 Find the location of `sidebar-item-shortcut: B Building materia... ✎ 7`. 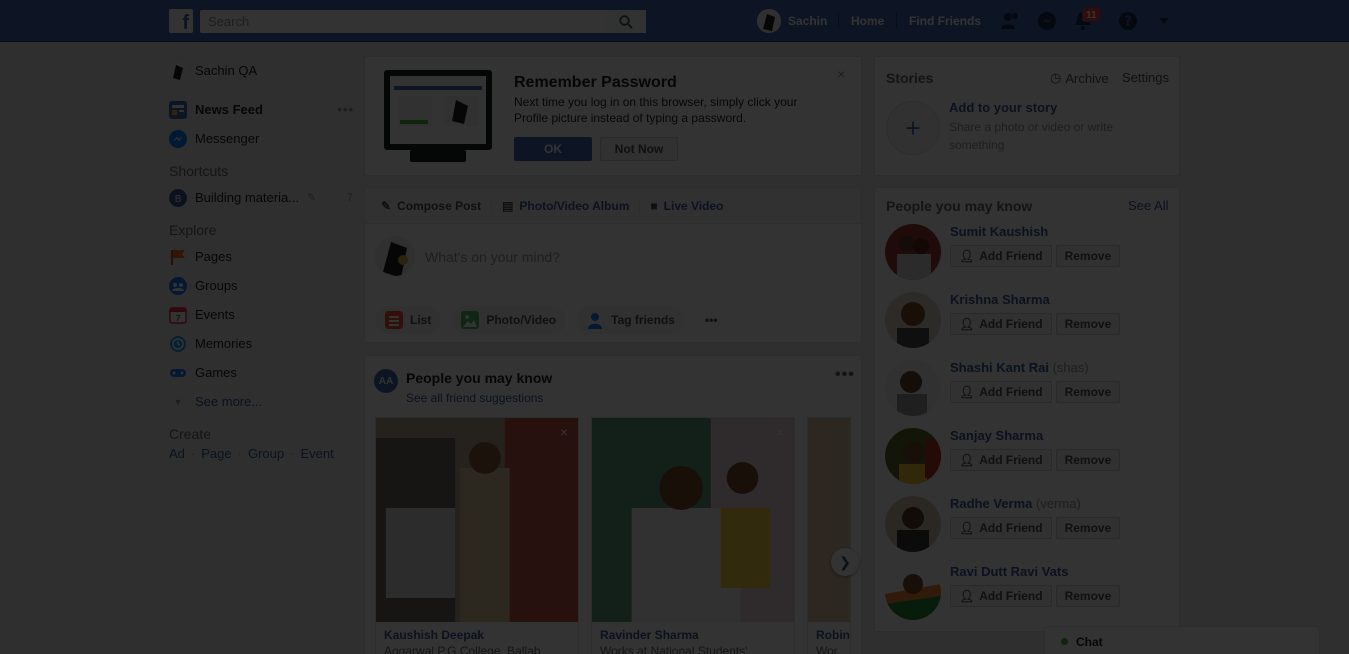

sidebar-item-shortcut: B Building materia... ✎ 7 is located at coordinates (261, 197).